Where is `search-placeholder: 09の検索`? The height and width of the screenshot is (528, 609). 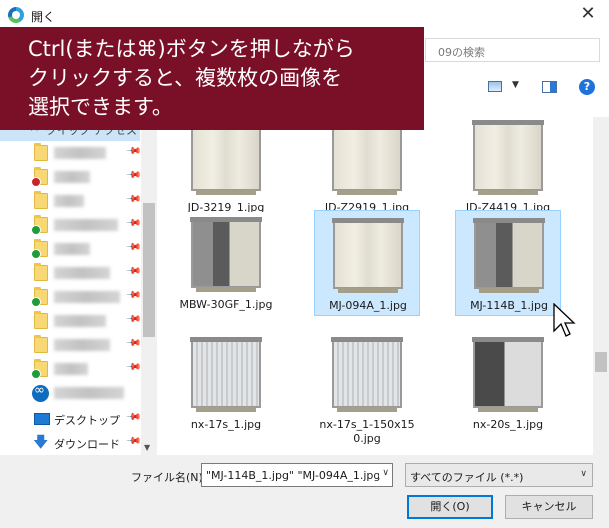
search-placeholder: 09の検索 is located at coordinates (461, 52).